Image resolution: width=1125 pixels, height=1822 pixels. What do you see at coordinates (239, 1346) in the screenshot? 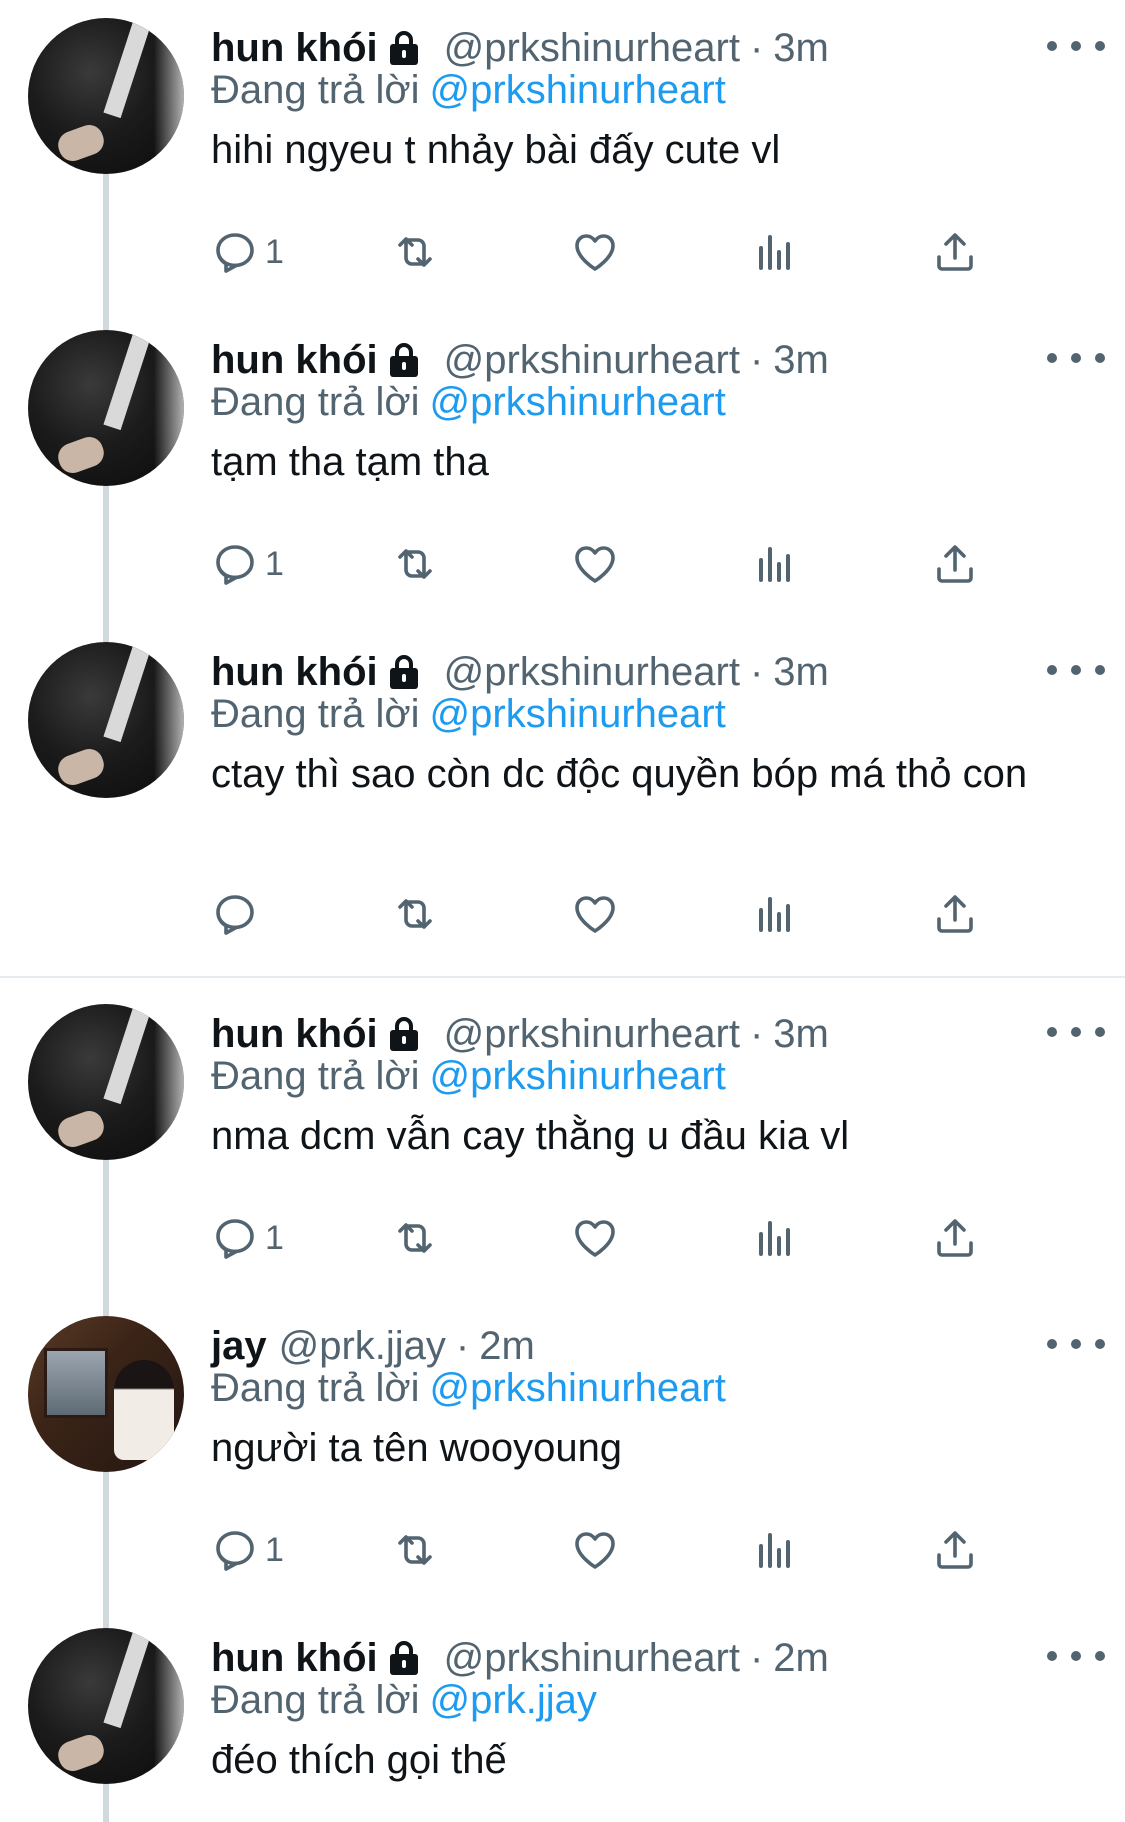
I see `author-name: jay` at bounding box center [239, 1346].